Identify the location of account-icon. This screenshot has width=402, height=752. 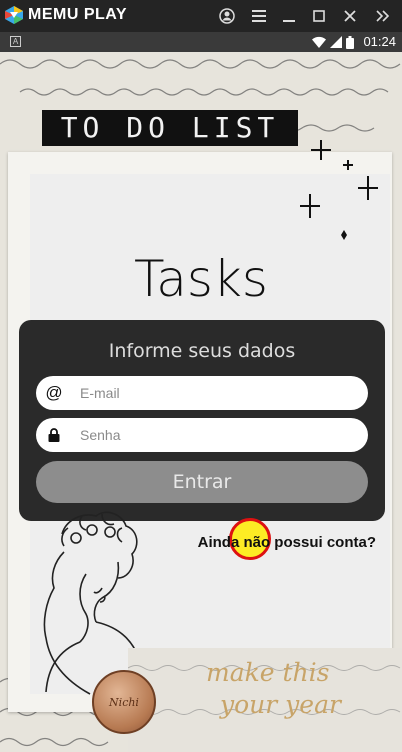
(227, 16).